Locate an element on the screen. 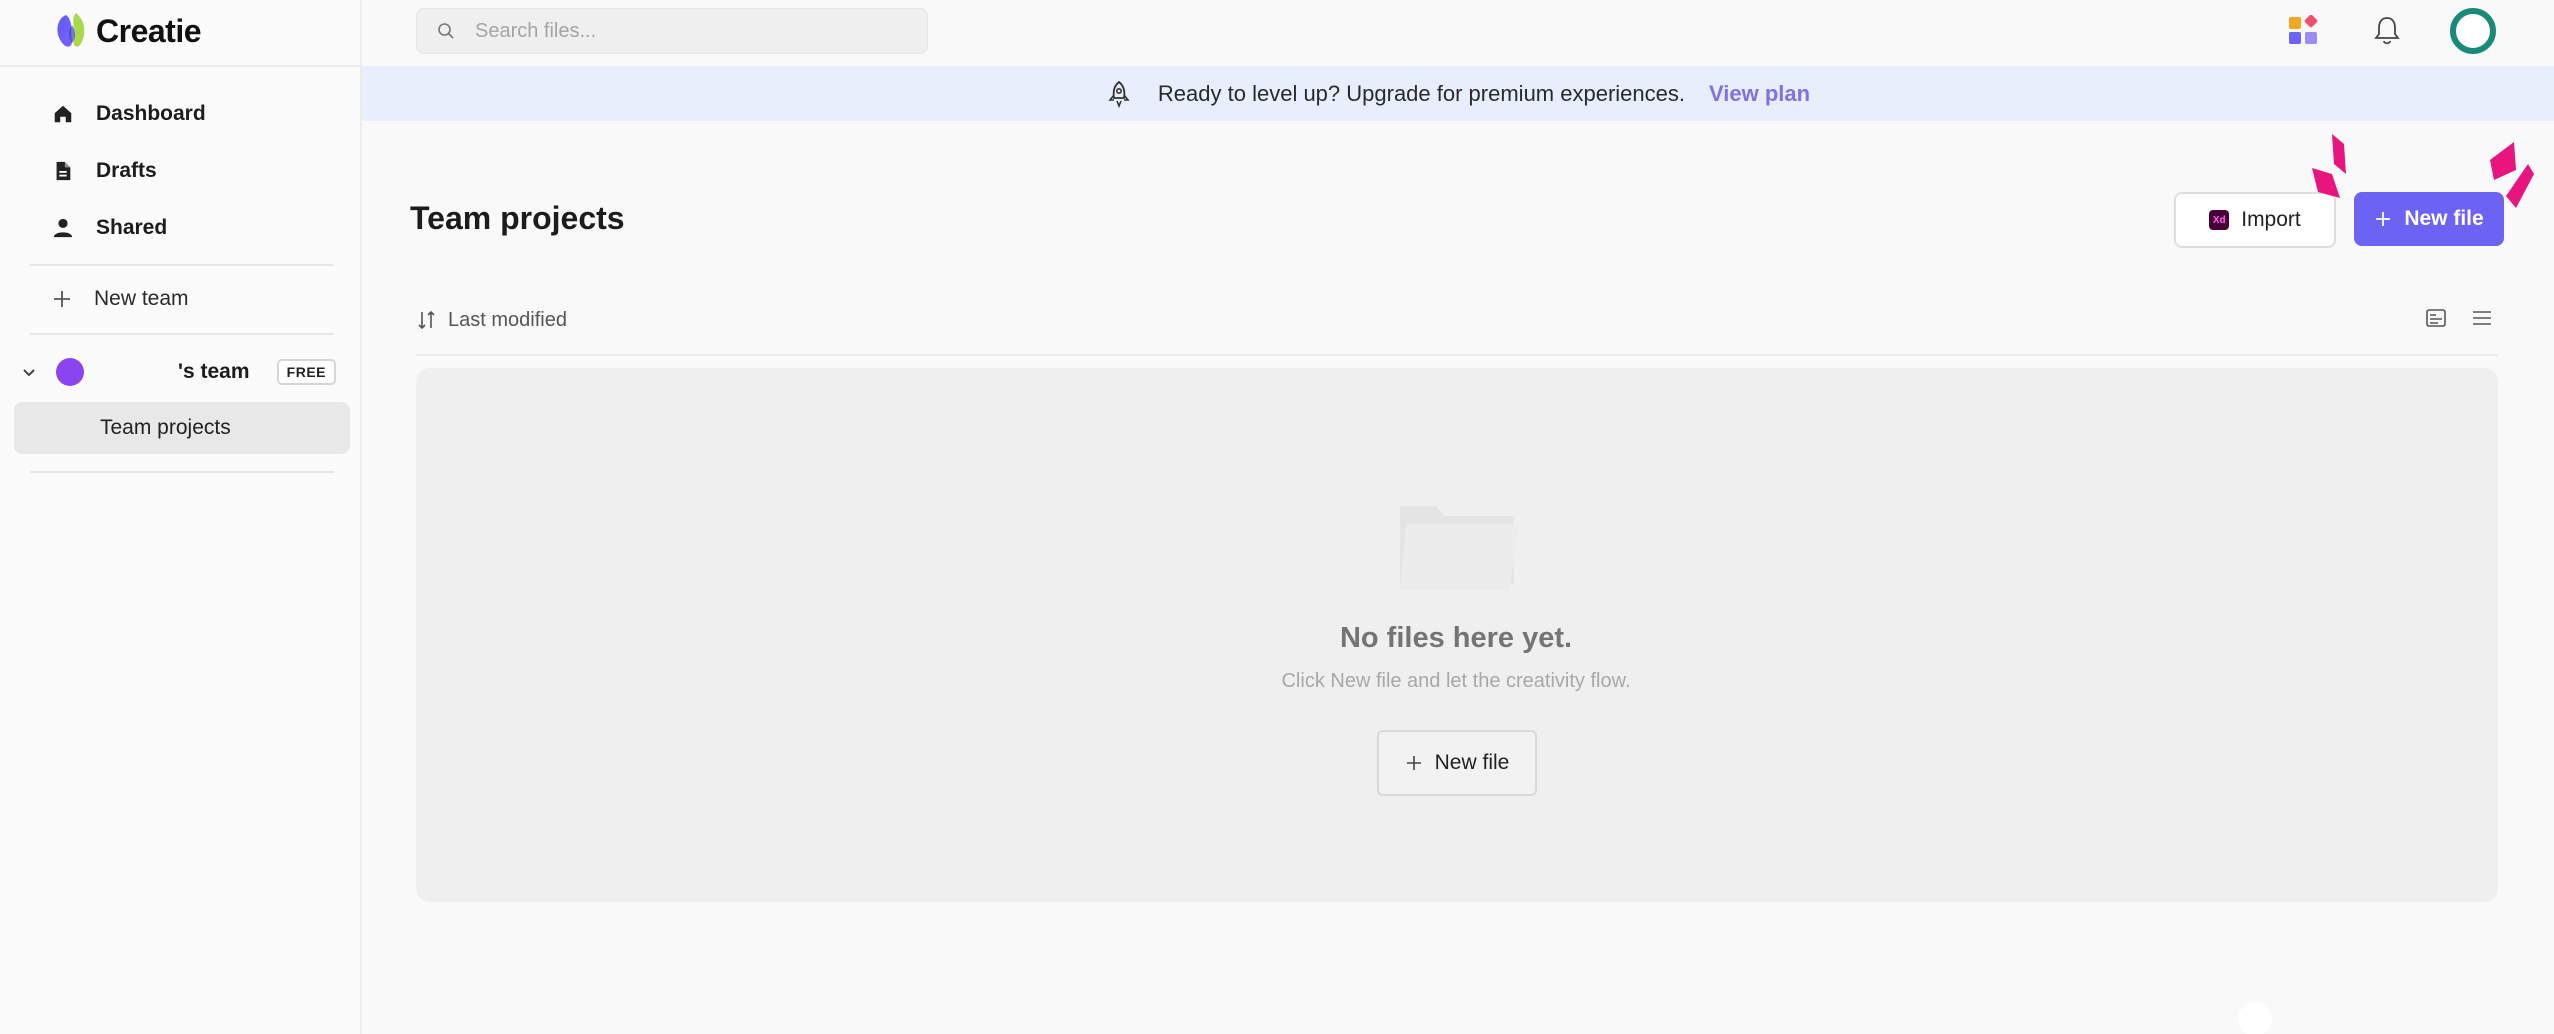 Image resolution: width=2554 pixels, height=1034 pixels. home-icon is located at coordinates (63, 114).